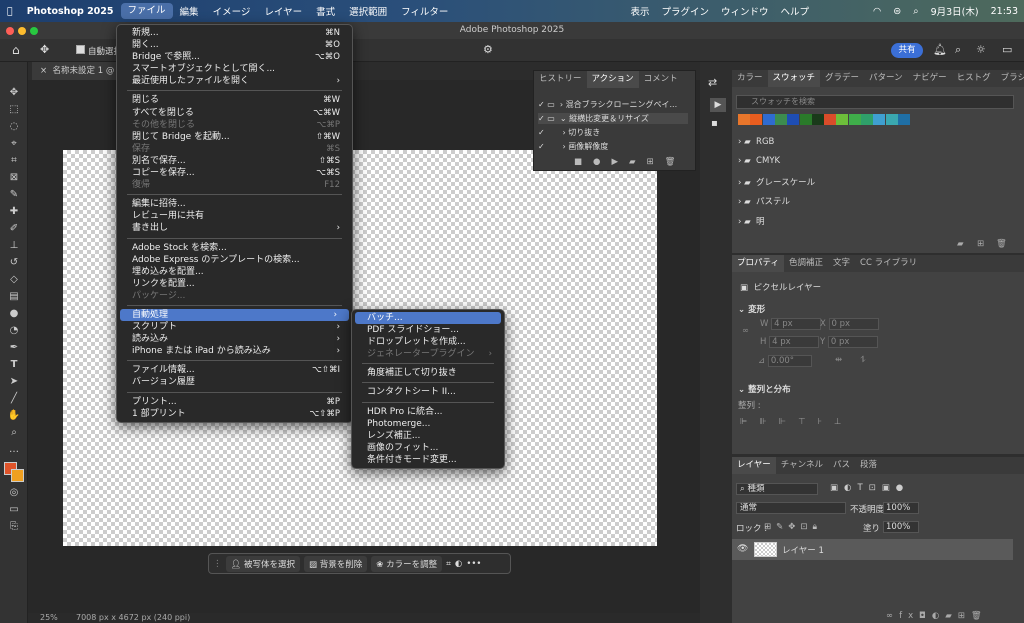  What do you see at coordinates (336, 563) in the screenshot?
I see `remove-background-button: ▨ 背景を削除` at bounding box center [336, 563].